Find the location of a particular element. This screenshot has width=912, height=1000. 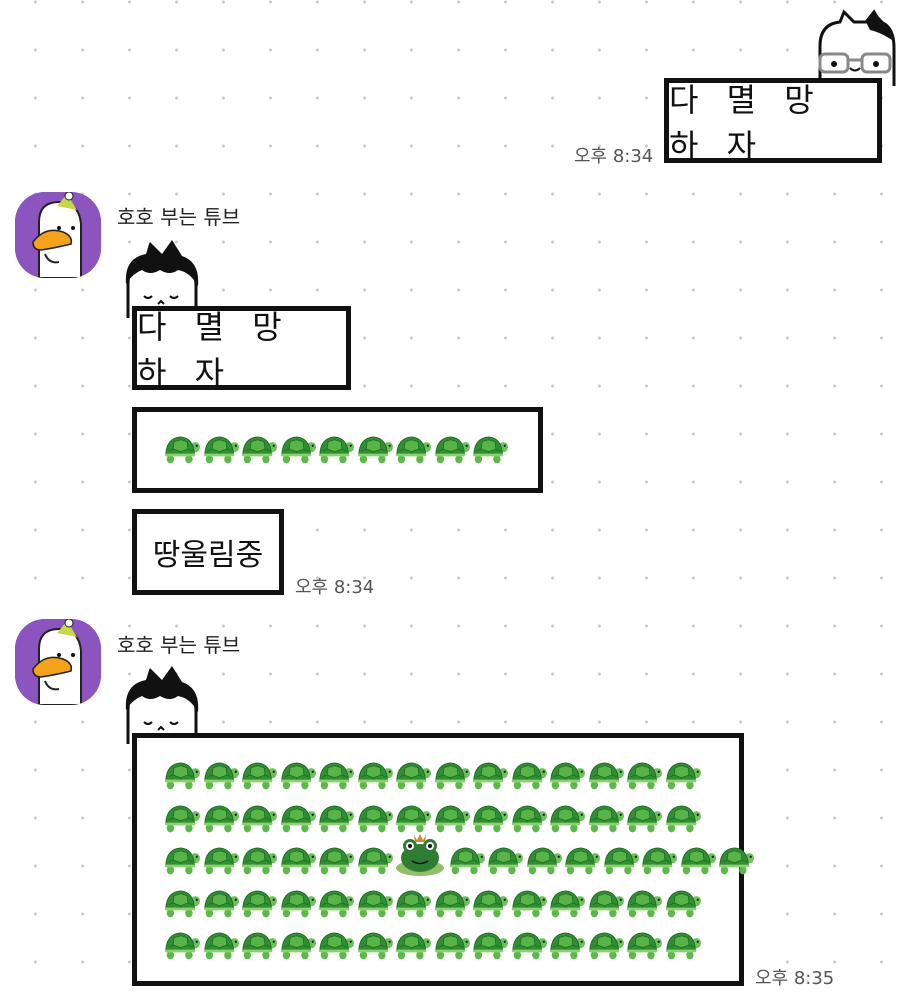

other-message-bubble: 다 멸 망 하 자 is located at coordinates (241, 349).